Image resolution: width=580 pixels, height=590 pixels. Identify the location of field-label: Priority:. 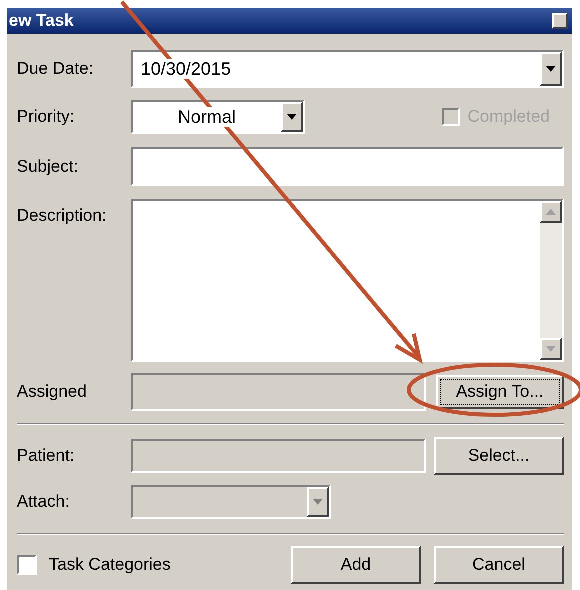
(46, 117).